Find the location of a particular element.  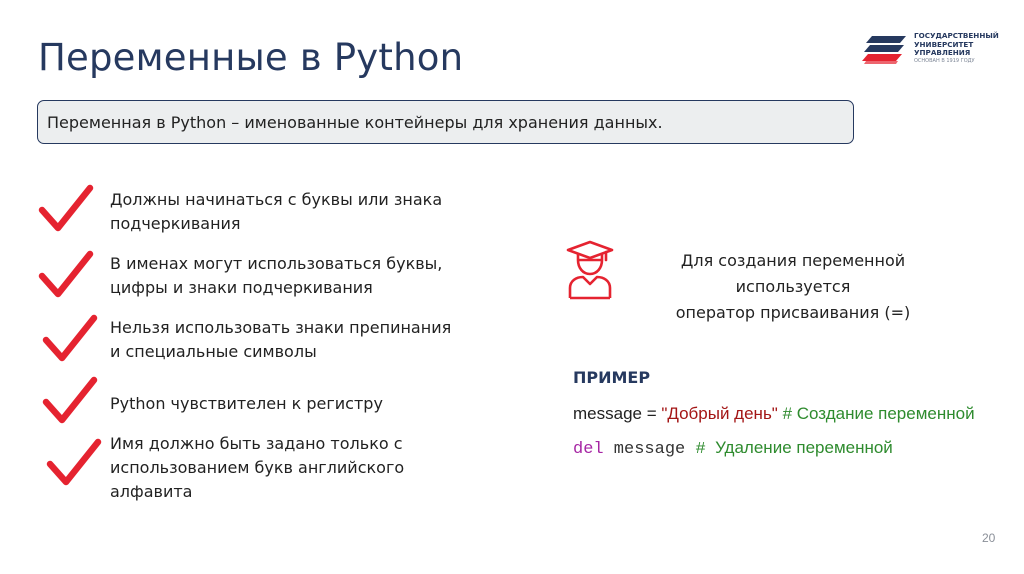

rule-line-1: Имя должно быть задано только с is located at coordinates (256, 443).